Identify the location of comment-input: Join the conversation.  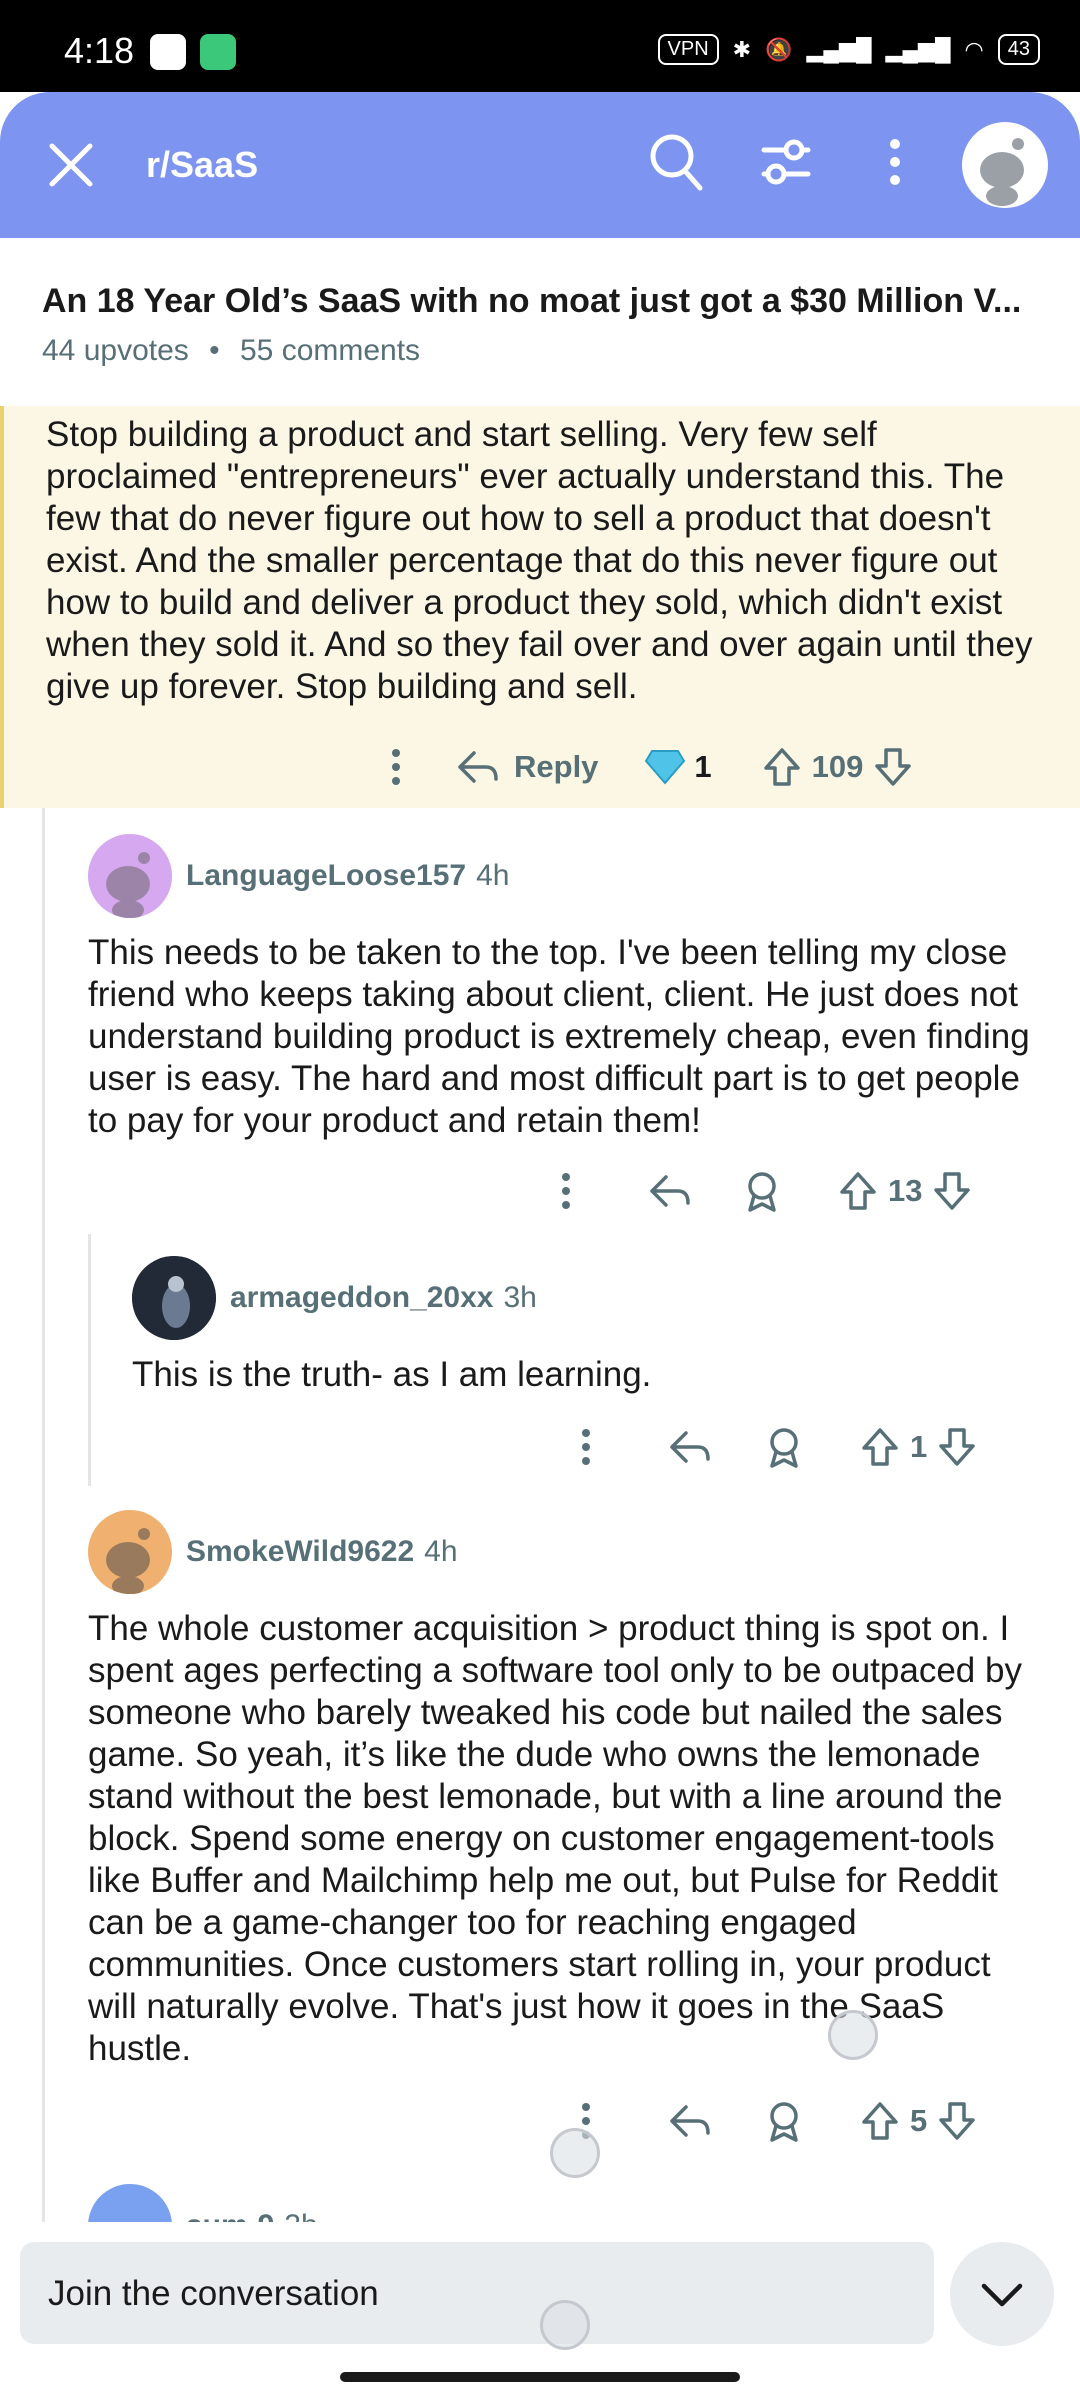
(477, 2293).